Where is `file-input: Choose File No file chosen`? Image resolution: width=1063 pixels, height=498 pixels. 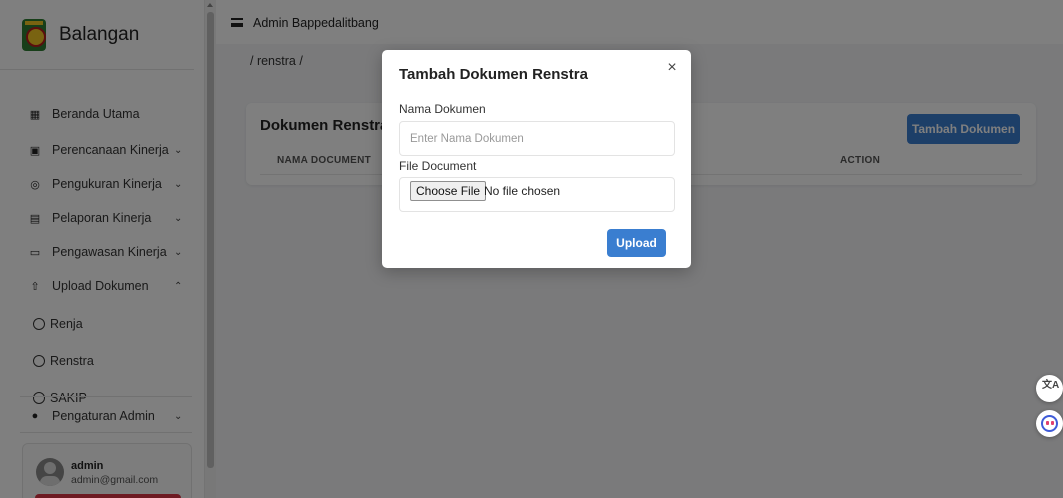 file-input: Choose File No file chosen is located at coordinates (537, 194).